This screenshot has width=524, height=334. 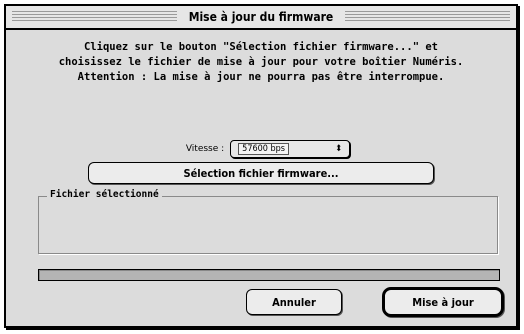 What do you see at coordinates (339, 149) in the screenshot?
I see `up-down-arrows-icon: ⬍` at bounding box center [339, 149].